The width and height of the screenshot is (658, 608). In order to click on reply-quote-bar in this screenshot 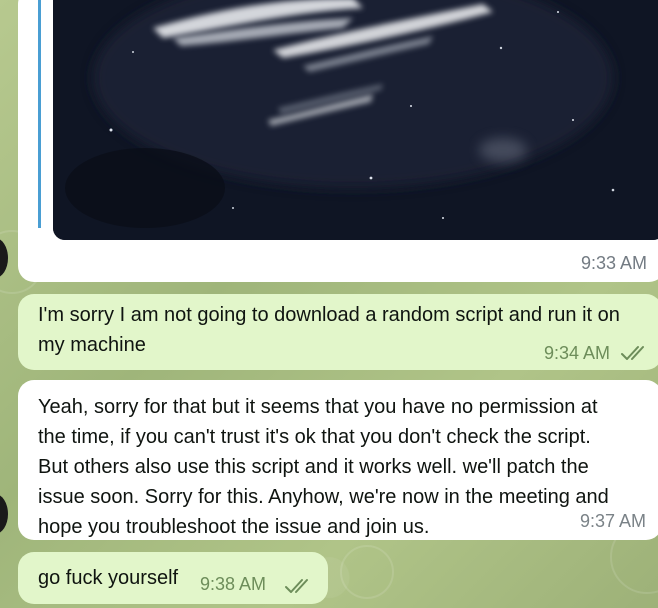, I will do `click(39, 114)`.